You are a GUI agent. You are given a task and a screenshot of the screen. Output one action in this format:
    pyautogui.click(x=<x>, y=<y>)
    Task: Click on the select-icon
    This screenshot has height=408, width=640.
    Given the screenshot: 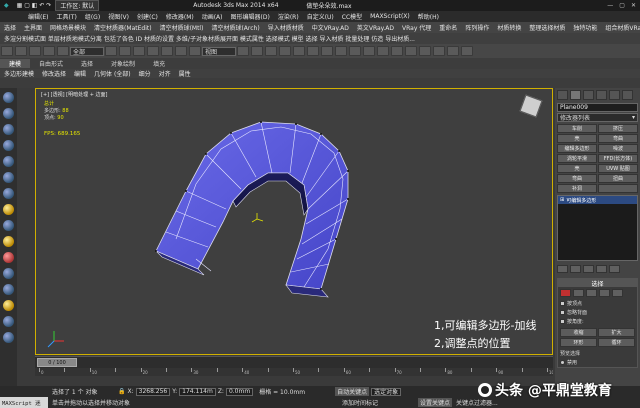 What is the action you would take?
    pyautogui.click(x=111, y=51)
    